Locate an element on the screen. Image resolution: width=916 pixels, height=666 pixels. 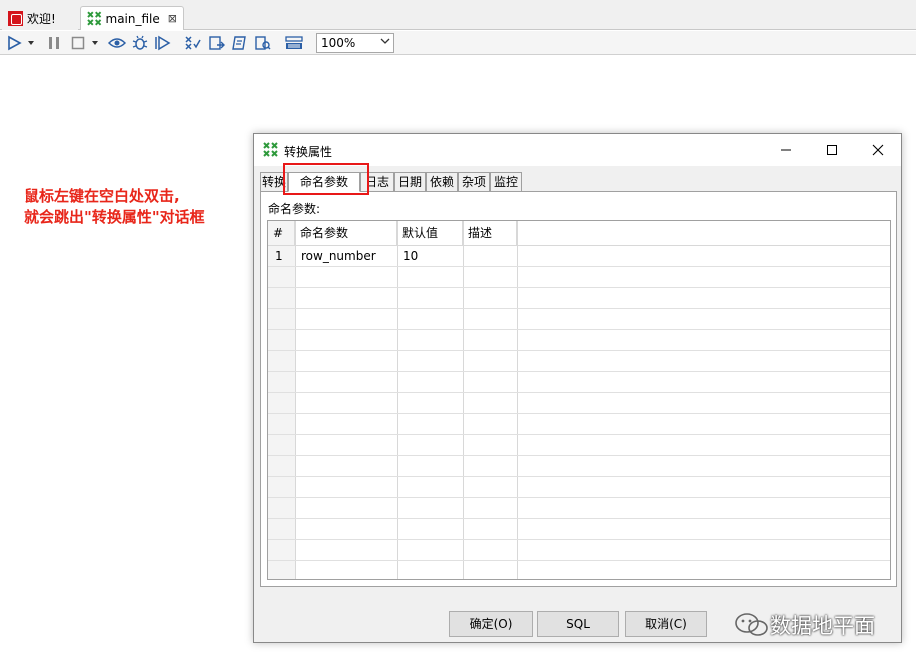
dialog-title: 转换属性 is located at coordinates (308, 152).